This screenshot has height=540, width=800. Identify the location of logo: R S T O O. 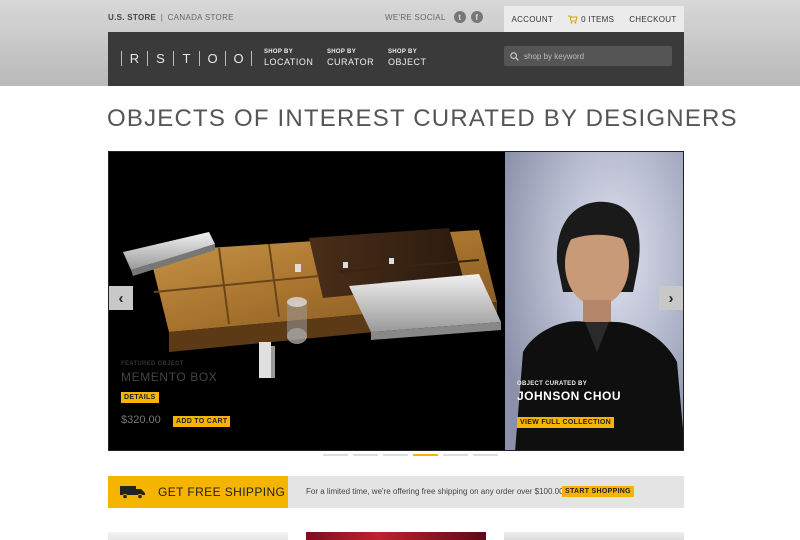
(186, 58).